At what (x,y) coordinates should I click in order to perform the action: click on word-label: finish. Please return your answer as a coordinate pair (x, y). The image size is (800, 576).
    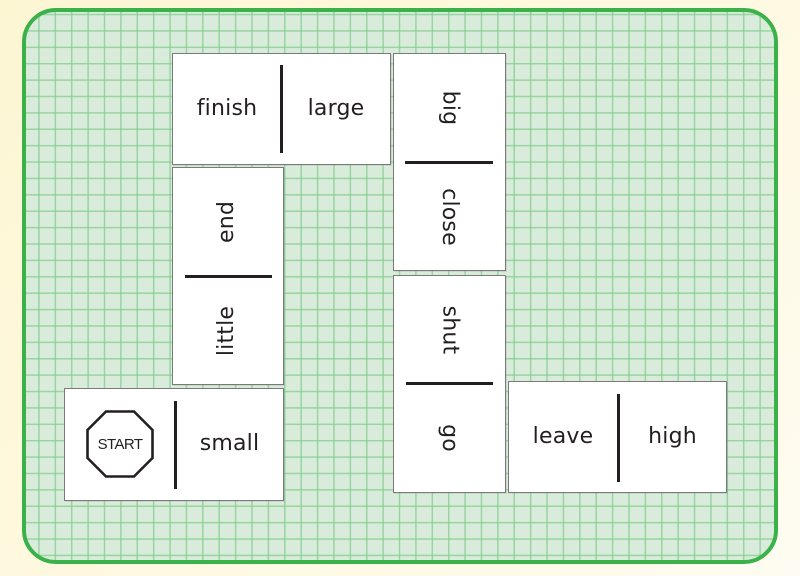
    Looking at the image, I should click on (227, 108).